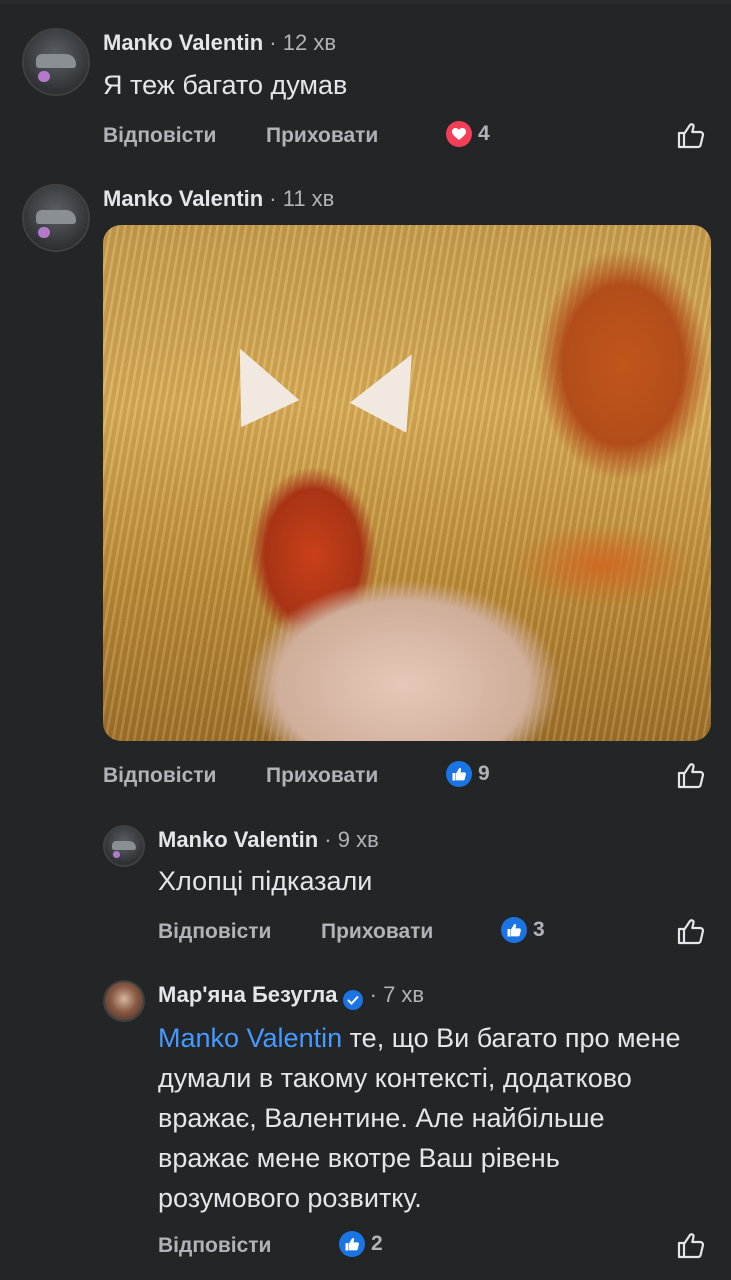 The image size is (731, 1280). What do you see at coordinates (403, 994) in the screenshot?
I see `comment-time: 7 хв` at bounding box center [403, 994].